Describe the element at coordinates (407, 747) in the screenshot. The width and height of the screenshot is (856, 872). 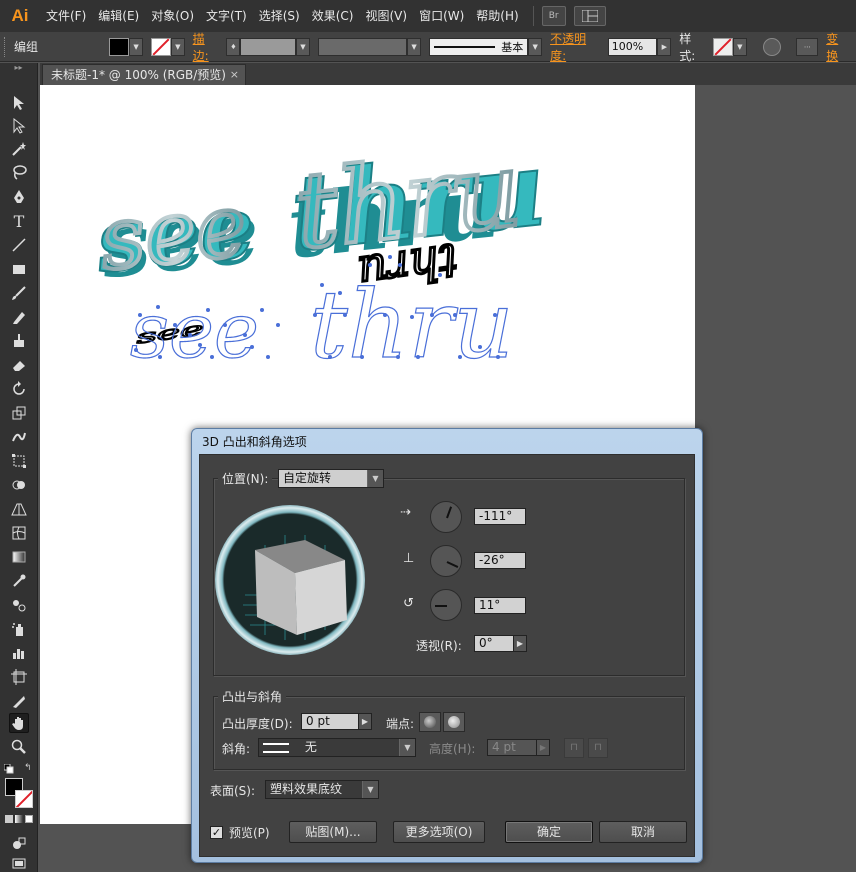
I see `chevron-down-icon: ▼` at that location.